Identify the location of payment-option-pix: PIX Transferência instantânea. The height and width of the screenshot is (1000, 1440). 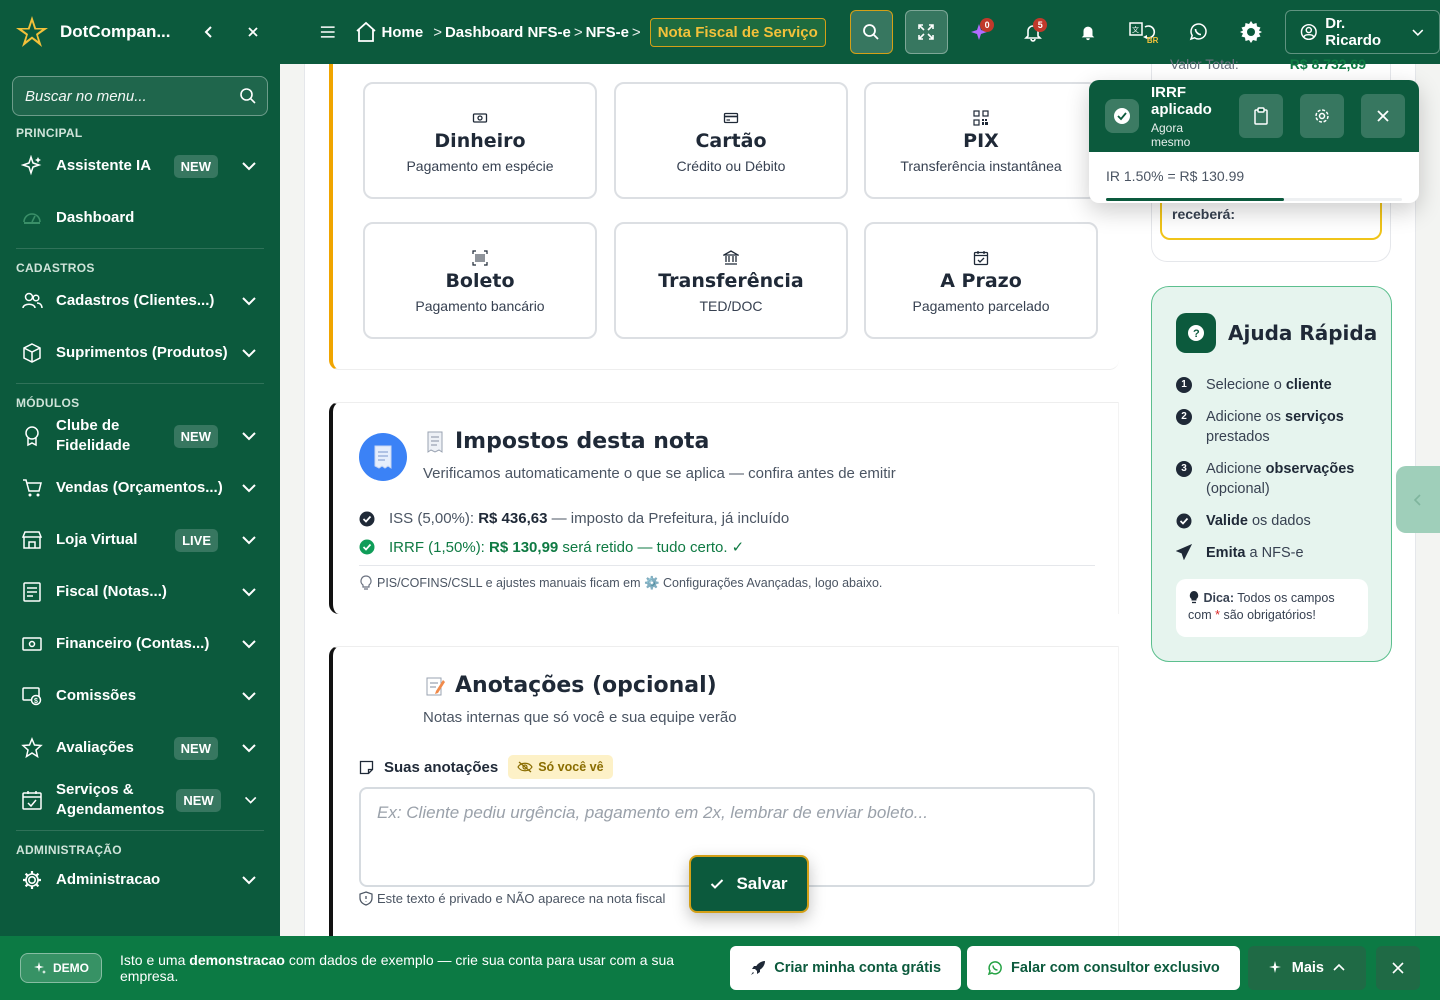
(981, 140).